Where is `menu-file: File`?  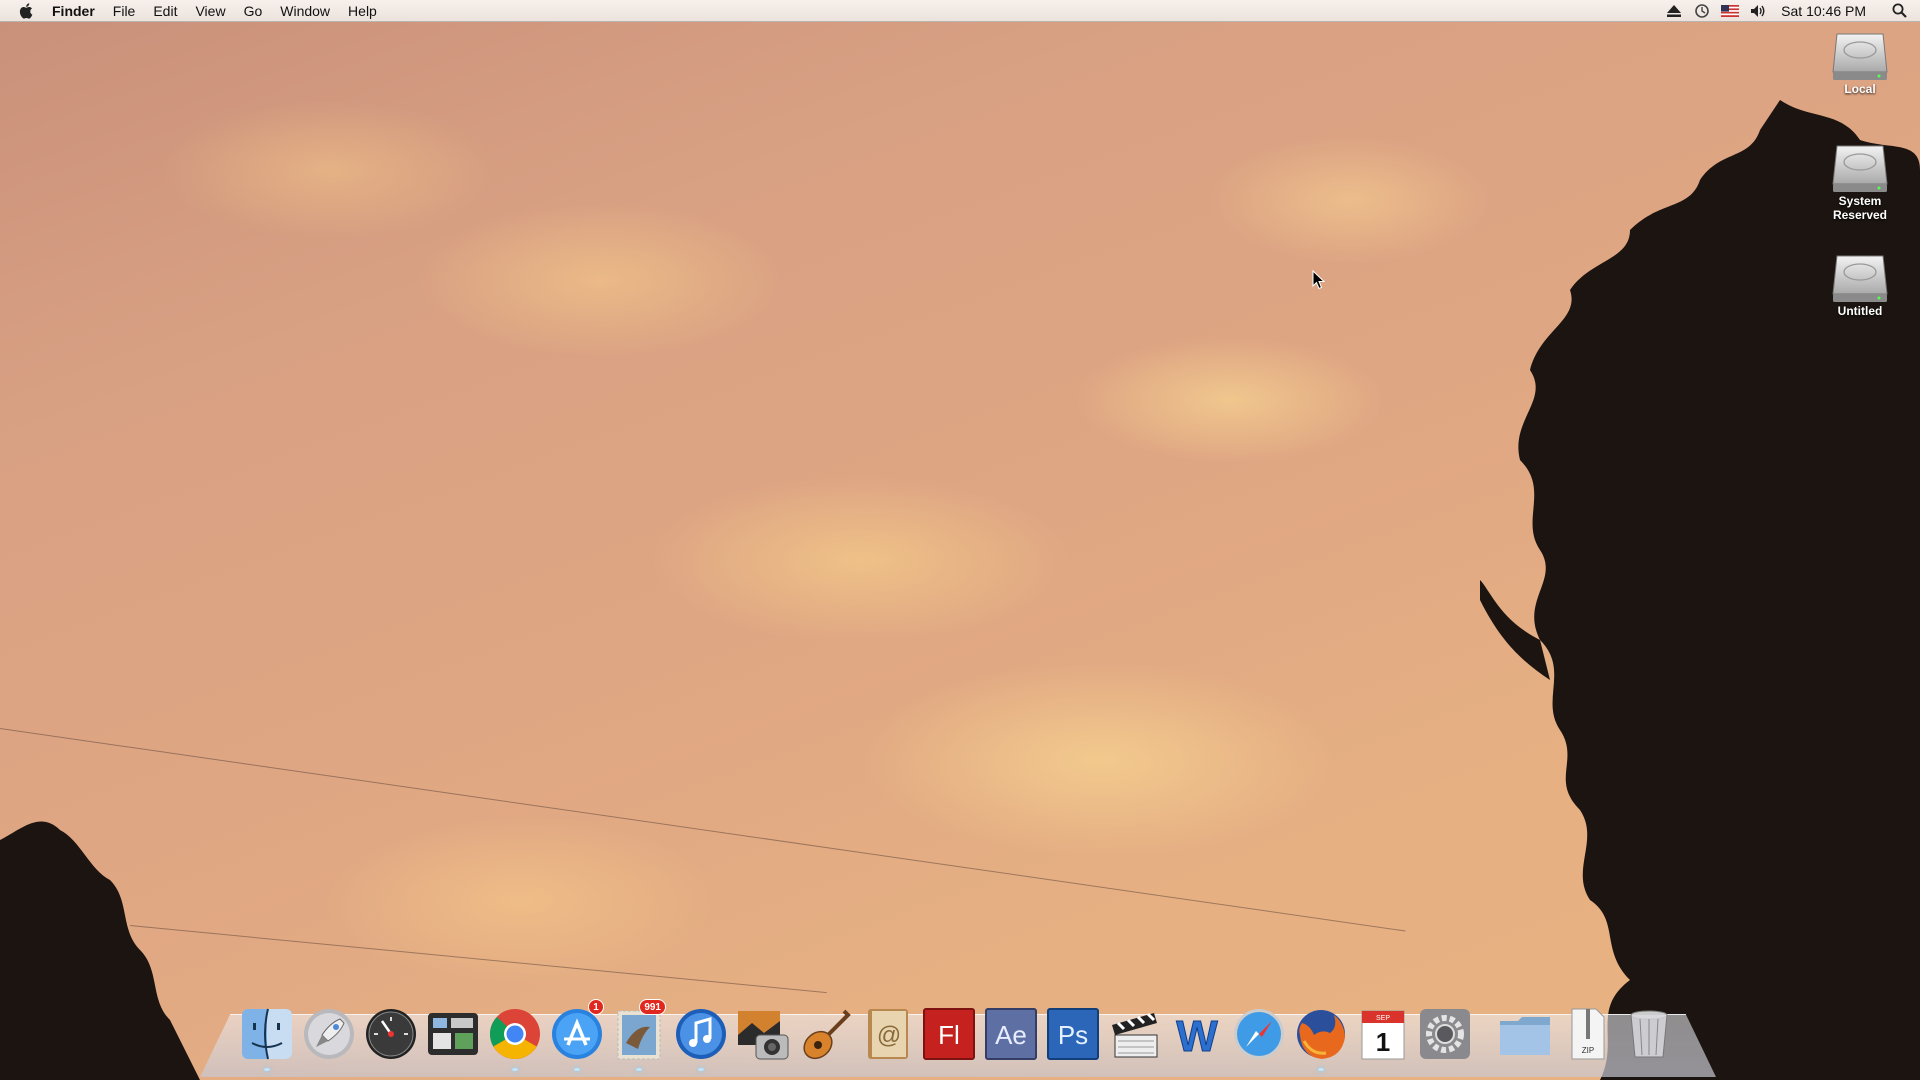
menu-file: File is located at coordinates (124, 11).